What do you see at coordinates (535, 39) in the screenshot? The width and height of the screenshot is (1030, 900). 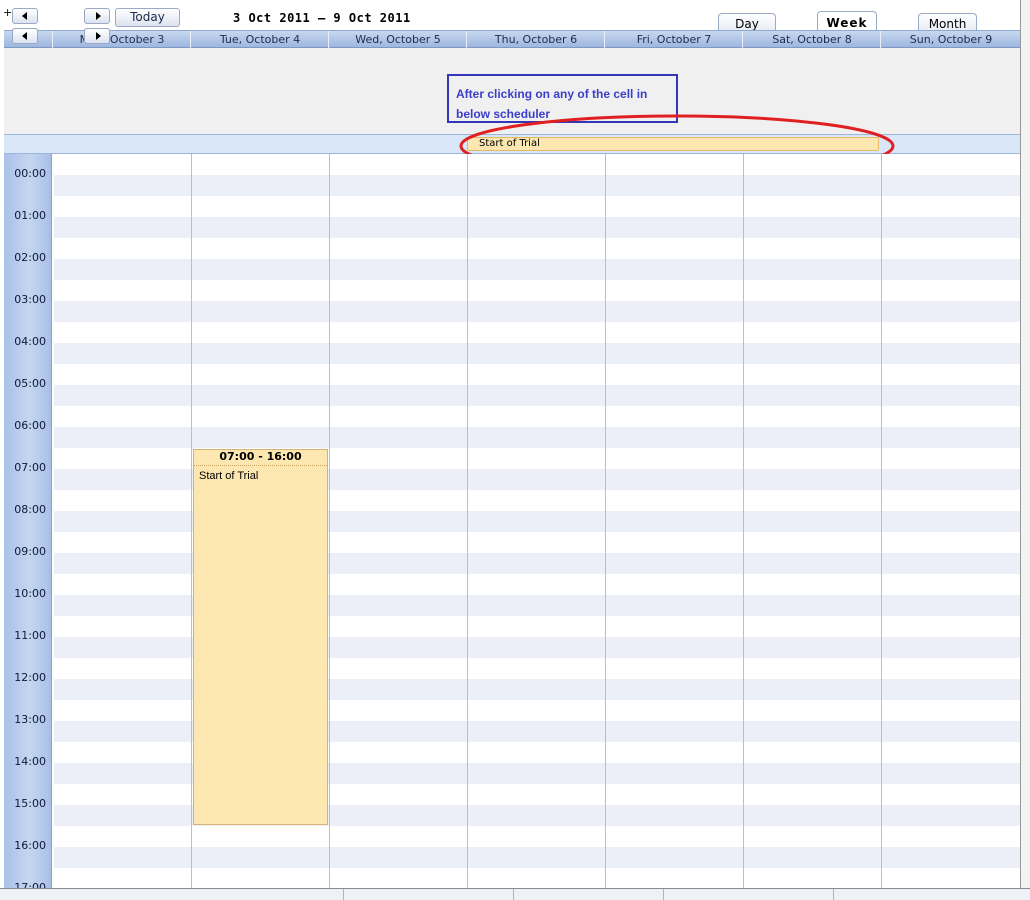 I see `day-header-thu: Thu, October 6` at bounding box center [535, 39].